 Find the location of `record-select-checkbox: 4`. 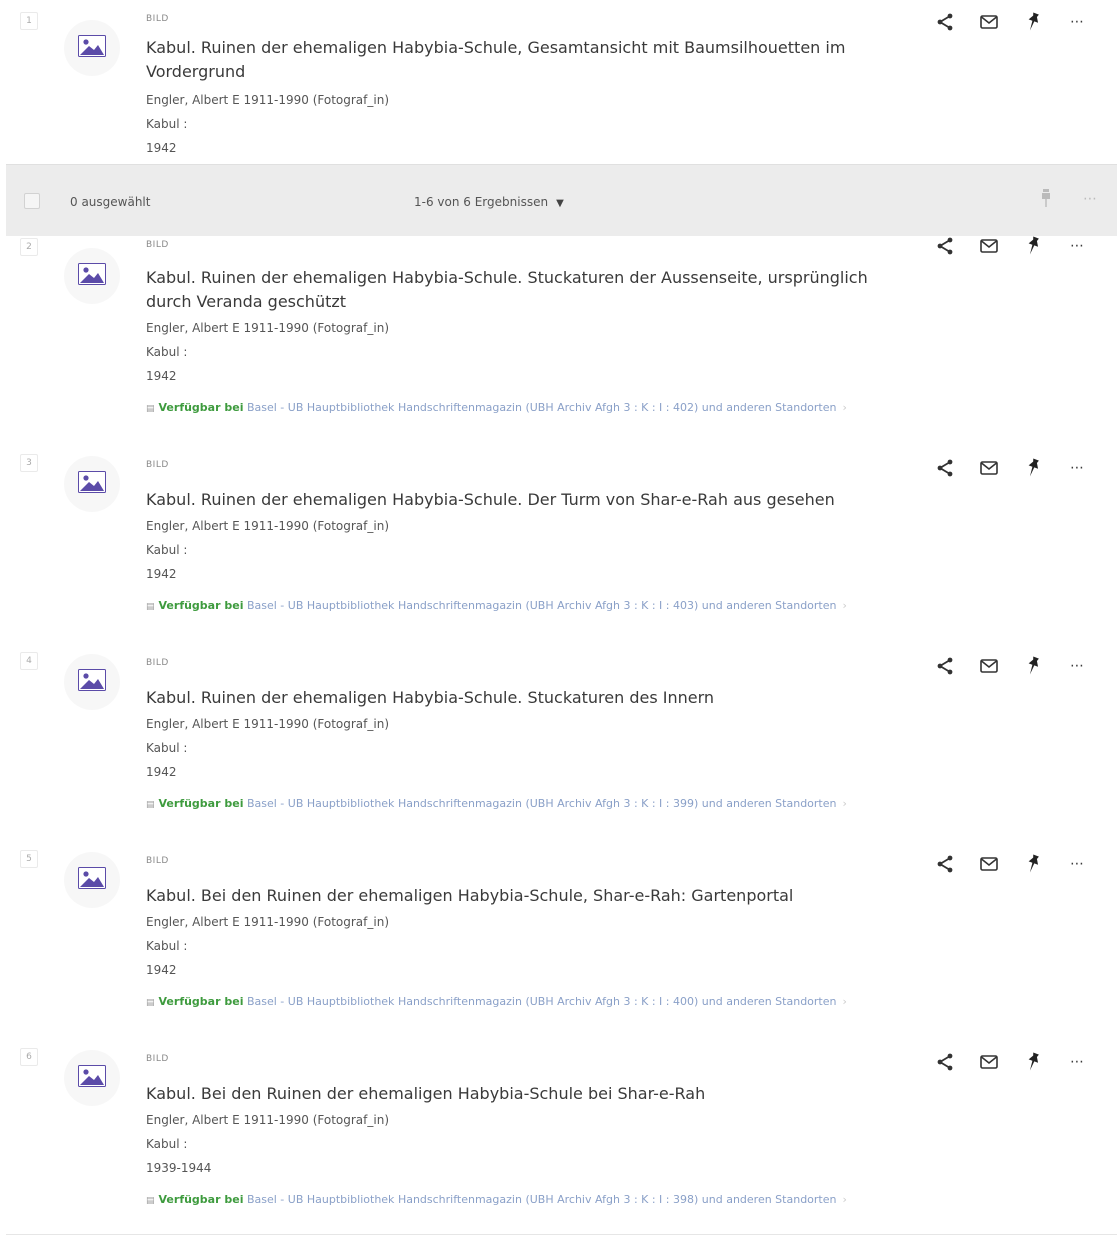

record-select-checkbox: 4 is located at coordinates (29, 661).